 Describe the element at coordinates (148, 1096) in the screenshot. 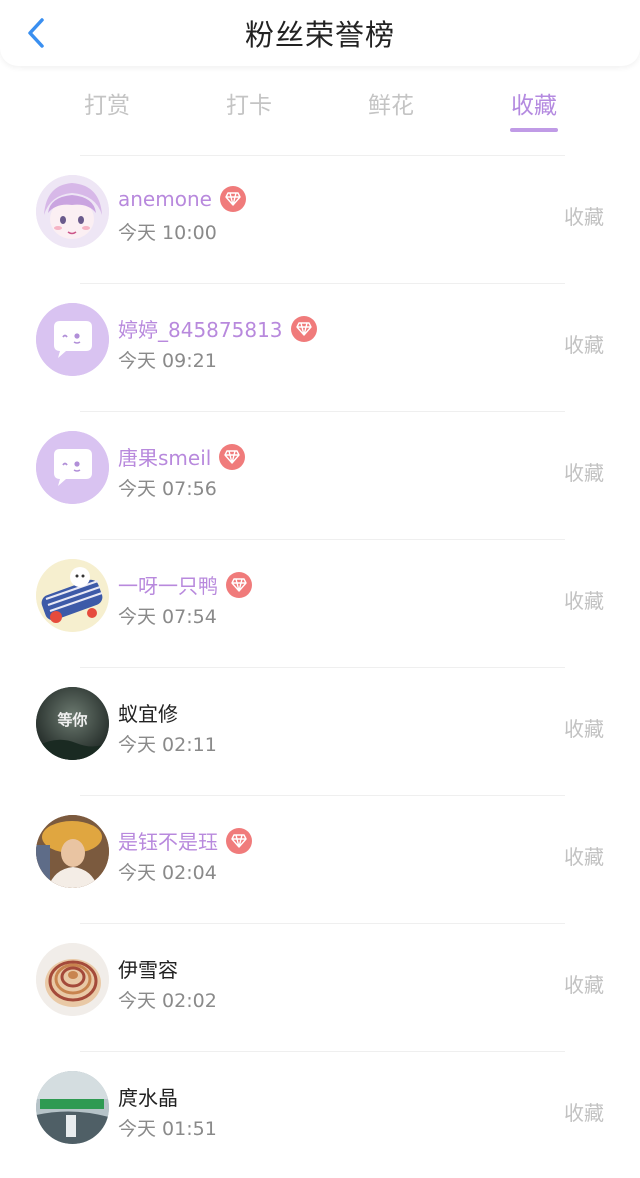

I see `username: 庹水晶` at that location.